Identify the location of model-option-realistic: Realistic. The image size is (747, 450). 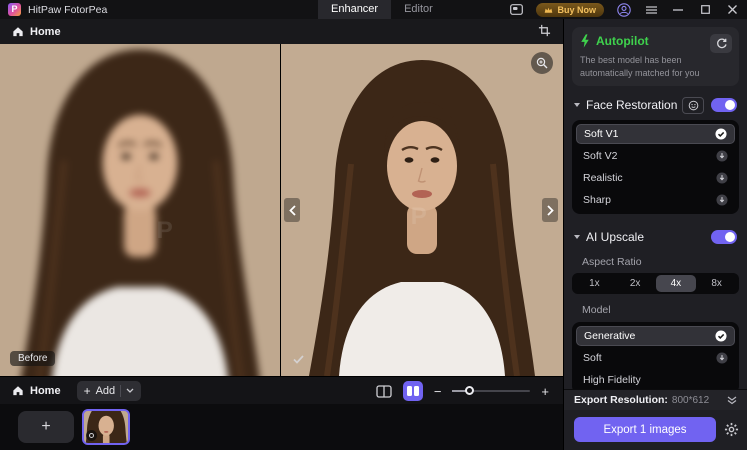
(655, 178).